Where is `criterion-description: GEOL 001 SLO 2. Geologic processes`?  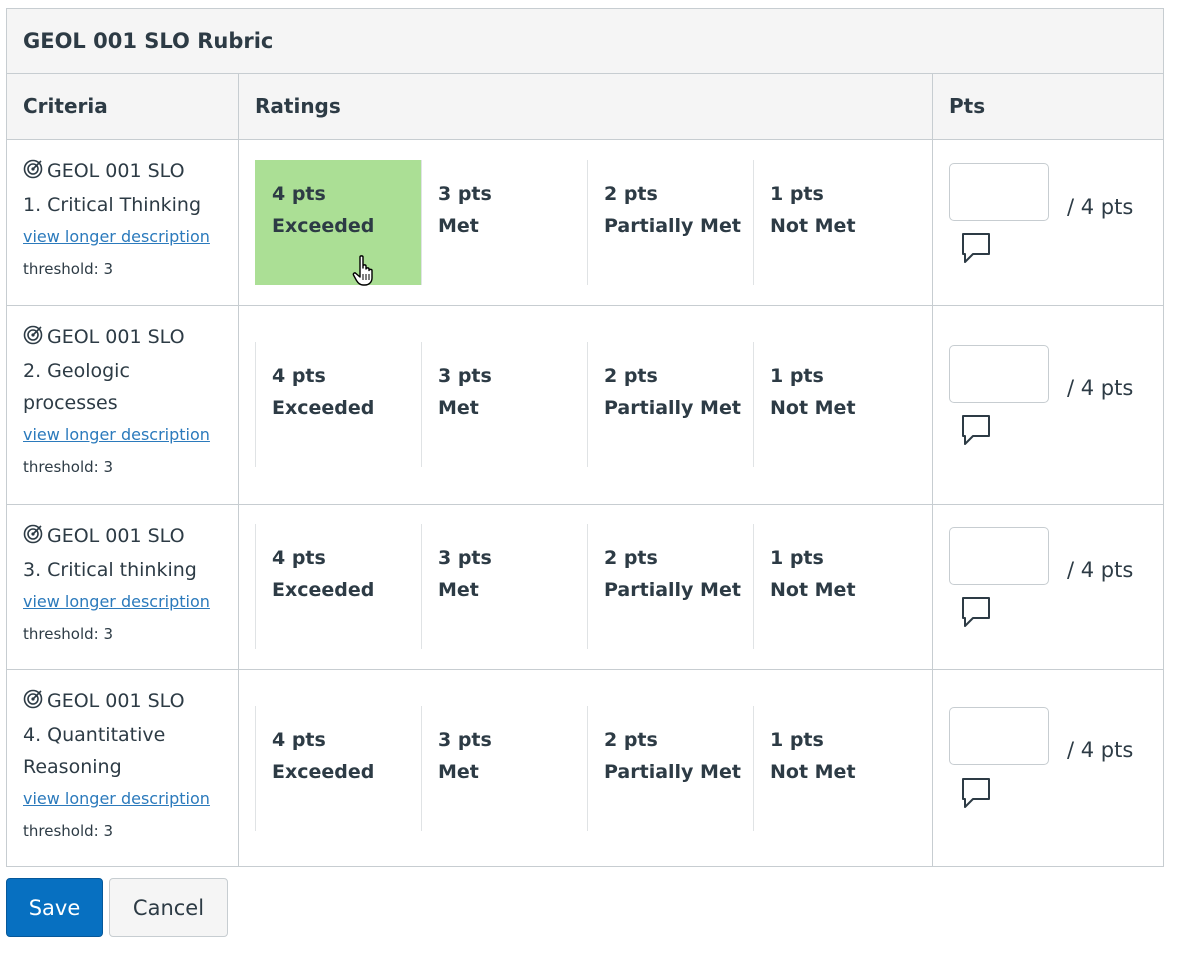 criterion-description: GEOL 001 SLO 2. Geologic processes is located at coordinates (125, 370).